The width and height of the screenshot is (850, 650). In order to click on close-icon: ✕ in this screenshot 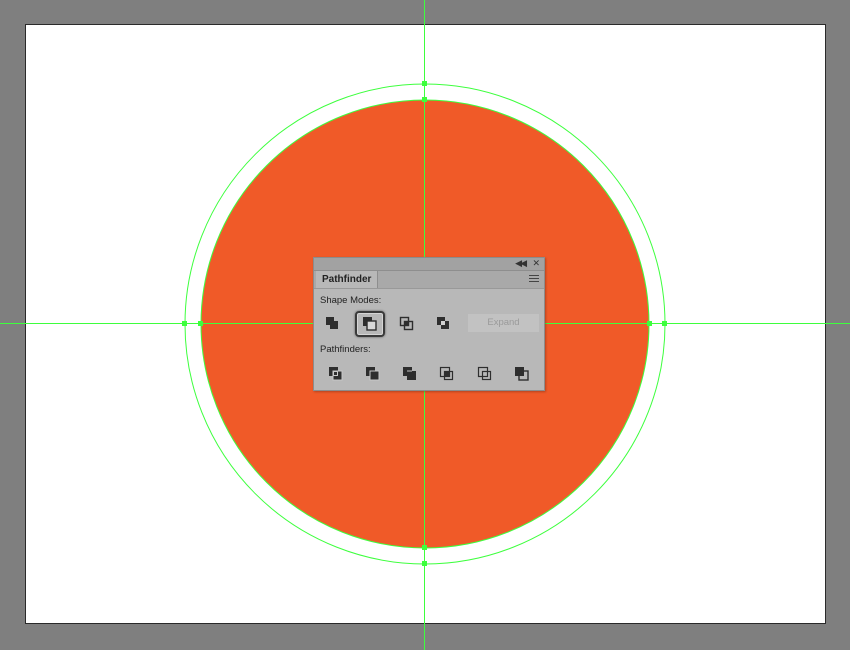, I will do `click(536, 263)`.